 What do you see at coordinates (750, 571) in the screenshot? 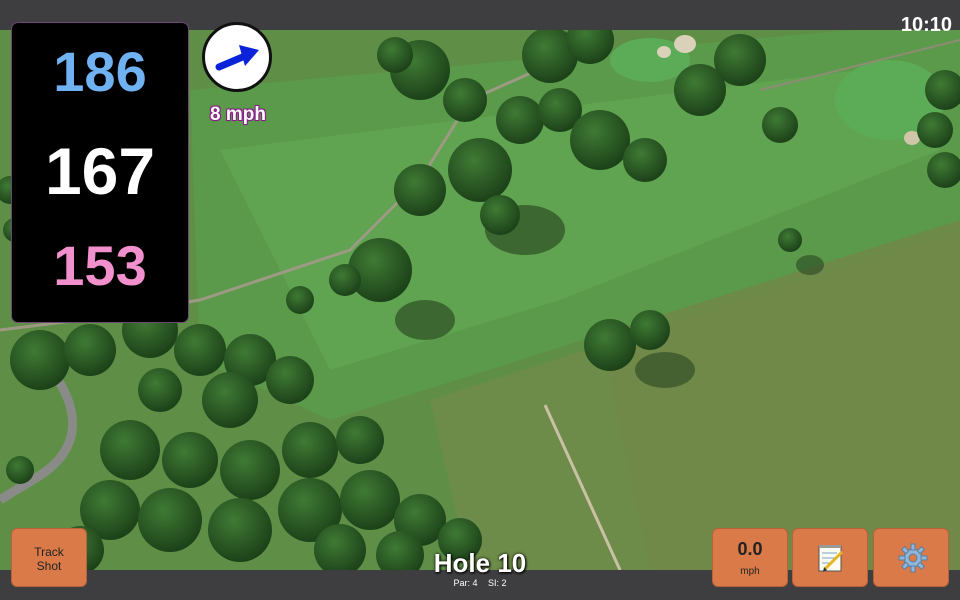
I see `speed-unit: mph` at bounding box center [750, 571].